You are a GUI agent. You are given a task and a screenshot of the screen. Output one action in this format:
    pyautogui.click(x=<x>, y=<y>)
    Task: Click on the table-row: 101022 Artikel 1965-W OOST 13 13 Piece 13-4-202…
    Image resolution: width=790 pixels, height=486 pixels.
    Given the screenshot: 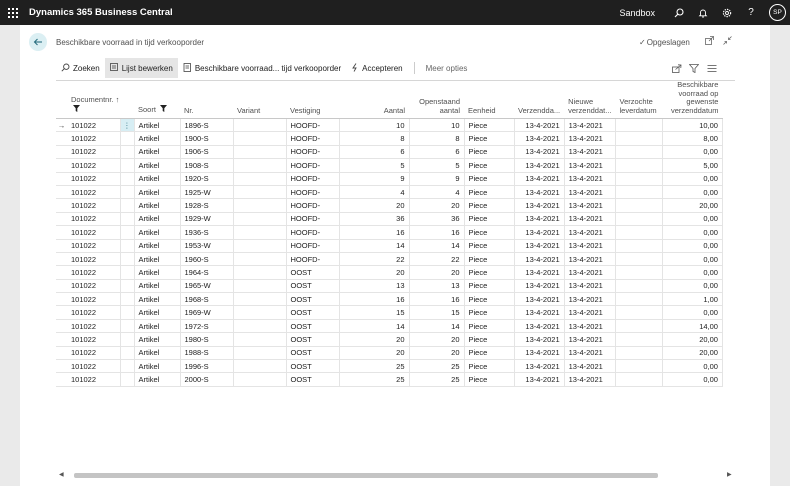 What is the action you would take?
    pyautogui.click(x=389, y=286)
    